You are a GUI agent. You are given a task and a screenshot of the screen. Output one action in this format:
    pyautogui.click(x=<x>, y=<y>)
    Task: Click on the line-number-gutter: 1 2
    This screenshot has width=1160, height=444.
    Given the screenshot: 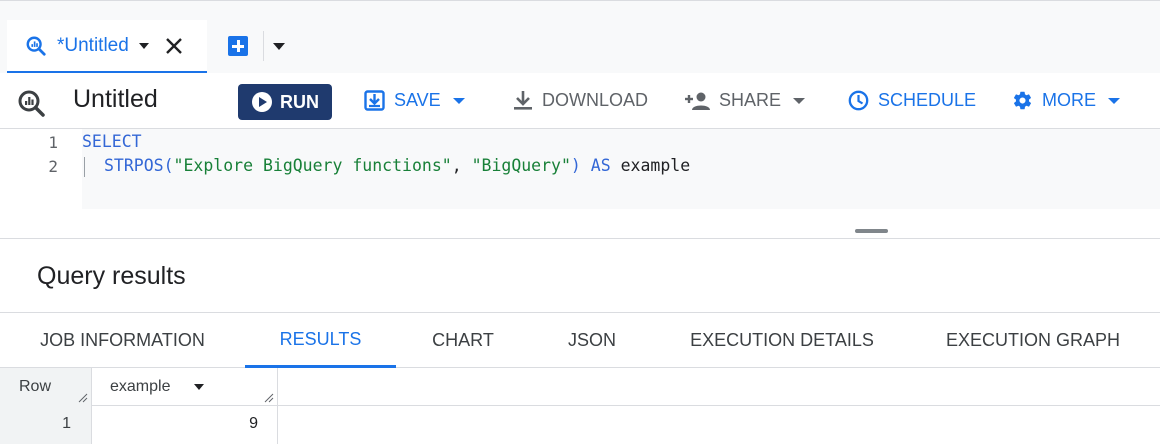 What is the action you would take?
    pyautogui.click(x=41, y=169)
    